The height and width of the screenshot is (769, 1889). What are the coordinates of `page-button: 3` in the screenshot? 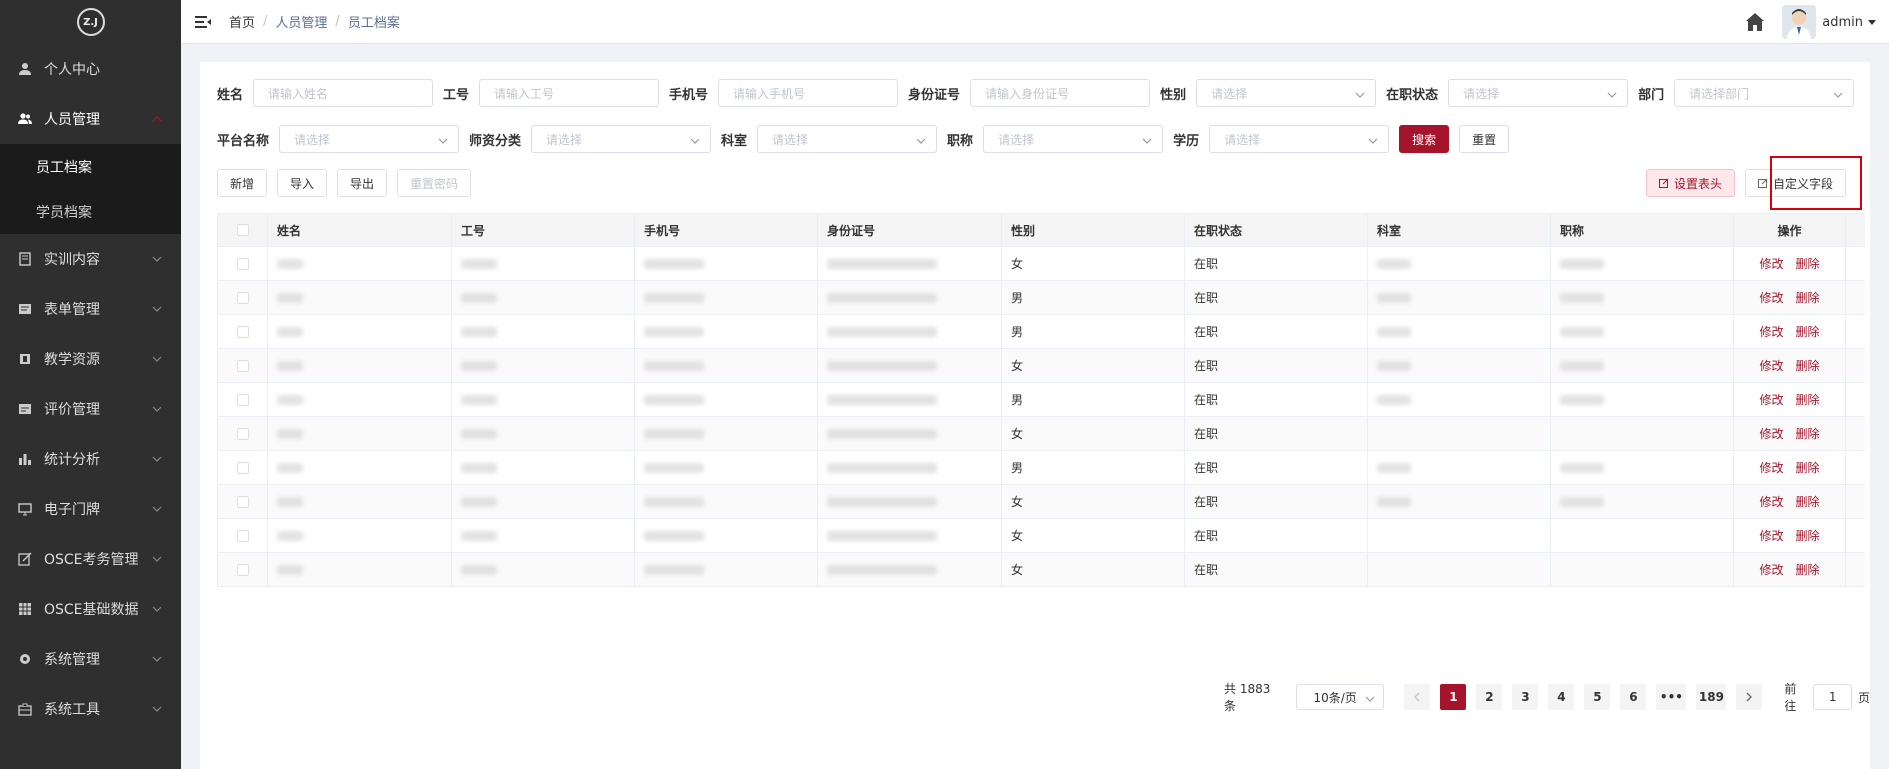 It's located at (1525, 697).